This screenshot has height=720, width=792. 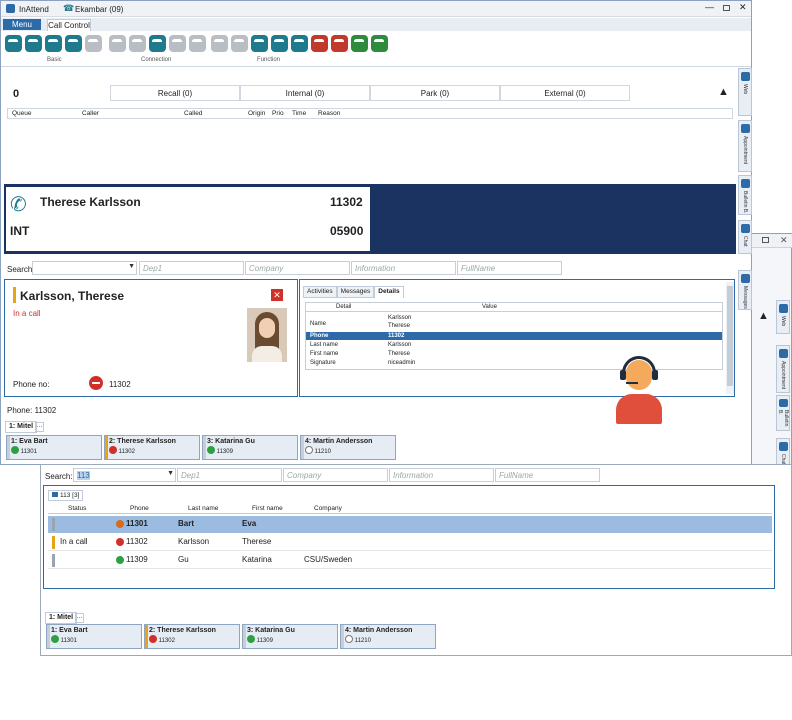 What do you see at coordinates (33, 43) in the screenshot?
I see `dialpad-icon` at bounding box center [33, 43].